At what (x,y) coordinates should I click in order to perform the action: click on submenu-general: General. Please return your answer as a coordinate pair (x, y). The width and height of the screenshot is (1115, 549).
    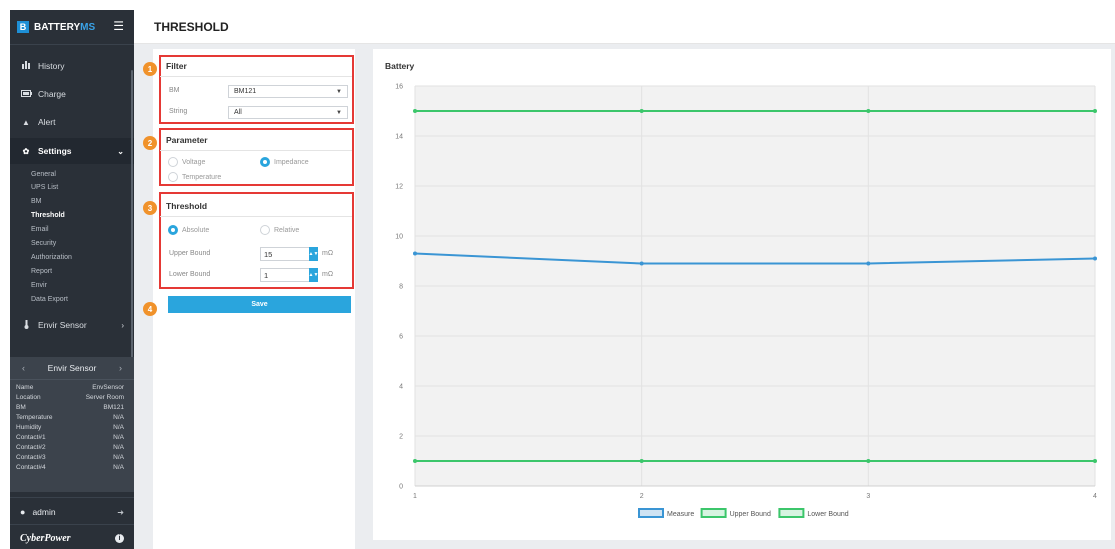
    Looking at the image, I should click on (43, 174).